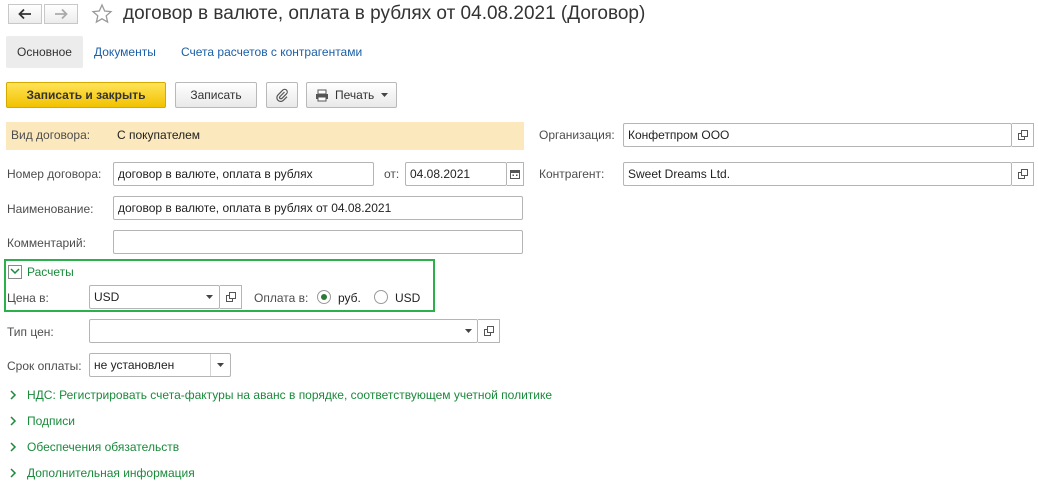 The image size is (1038, 501). What do you see at coordinates (349, 298) in the screenshot?
I see `payment-rub-label: руб.` at bounding box center [349, 298].